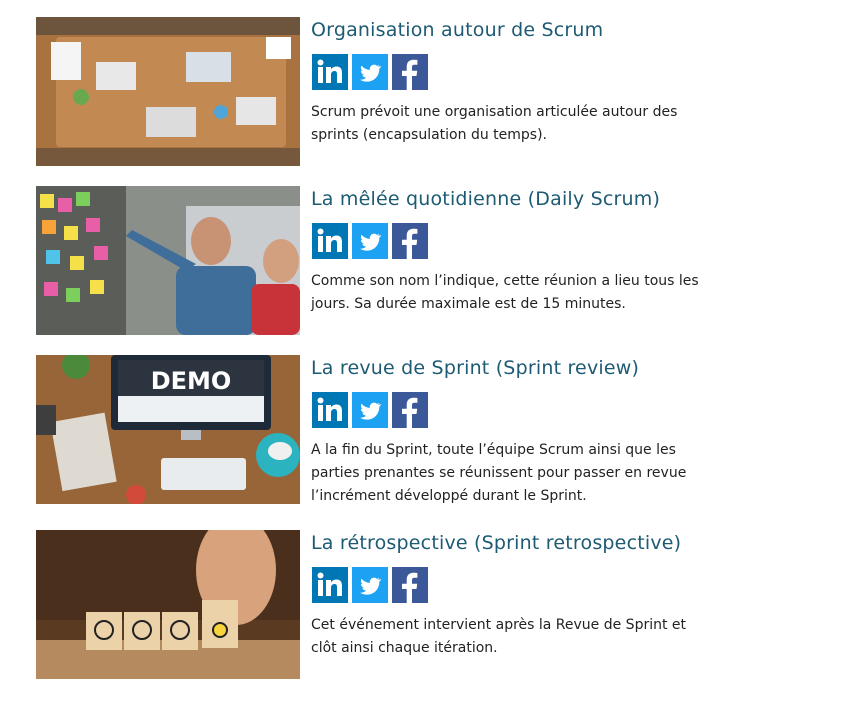 The image size is (845, 701). I want to click on article-title: La rétrospective (Sprint retrospective), so click(496, 543).